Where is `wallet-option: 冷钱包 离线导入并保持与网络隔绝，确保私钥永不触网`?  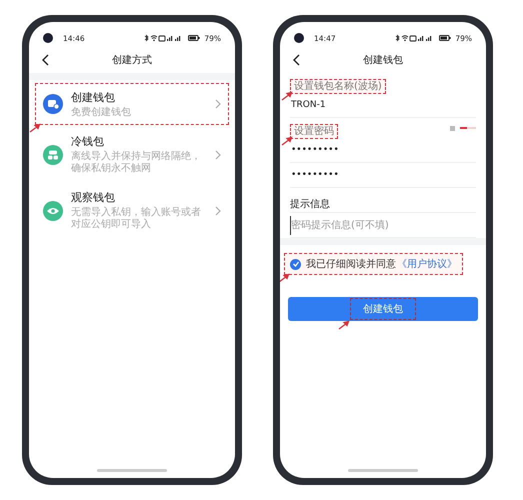 wallet-option: 冷钱包 离线导入并保持与网络隔绝，确保私钥永不触网 is located at coordinates (132, 154).